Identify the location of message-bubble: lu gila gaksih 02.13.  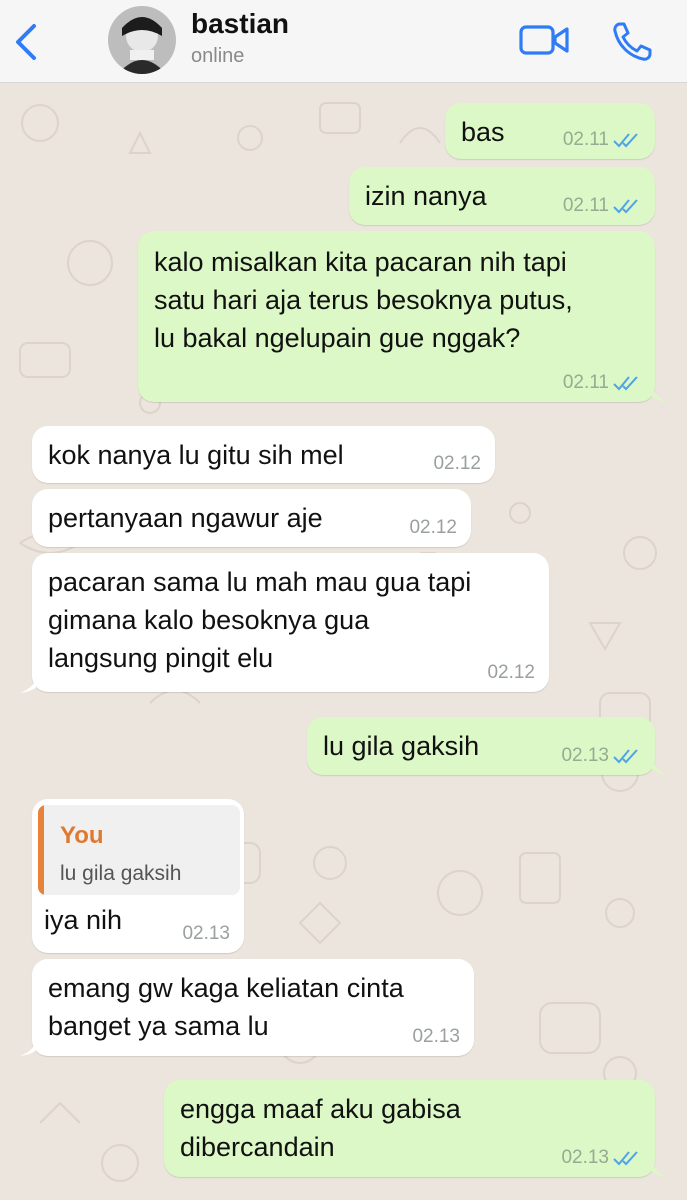
(481, 746).